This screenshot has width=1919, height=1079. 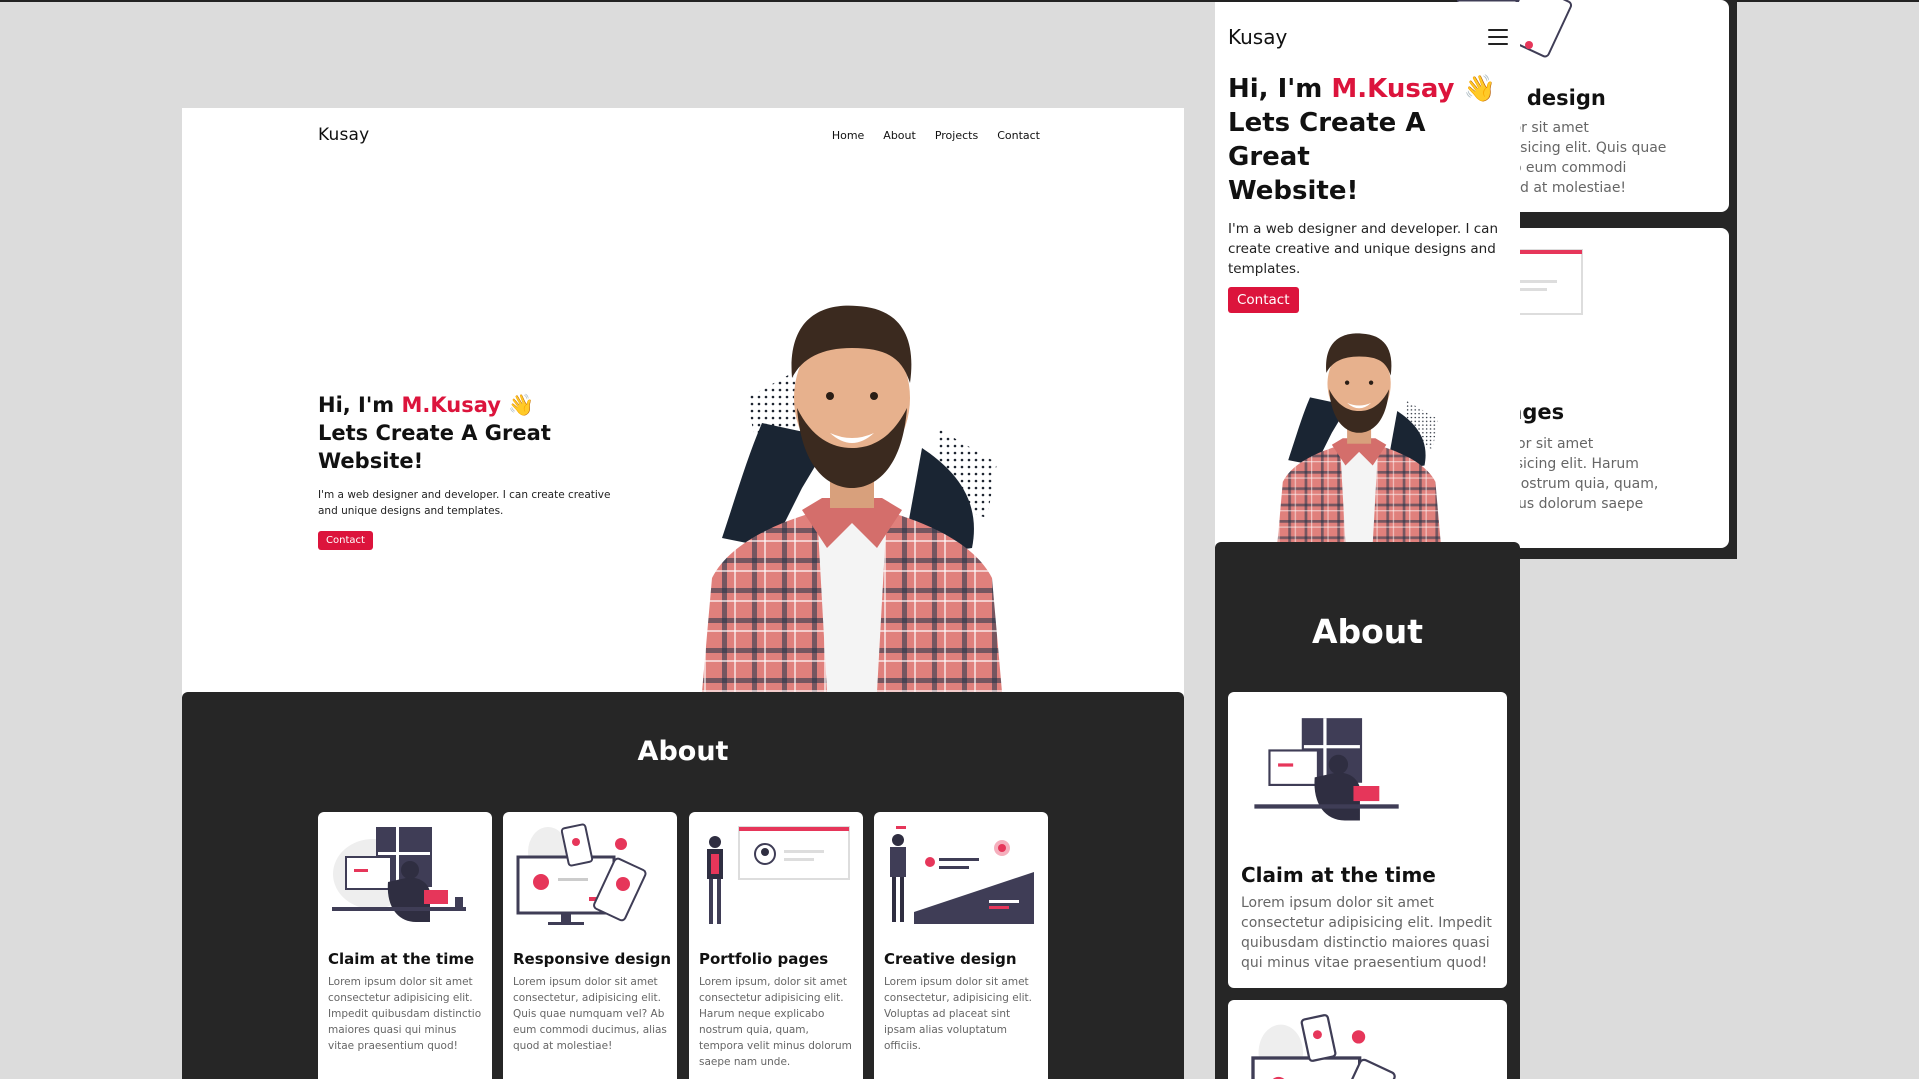 I want to click on nav-links: Home About Projects Contact, so click(x=936, y=135).